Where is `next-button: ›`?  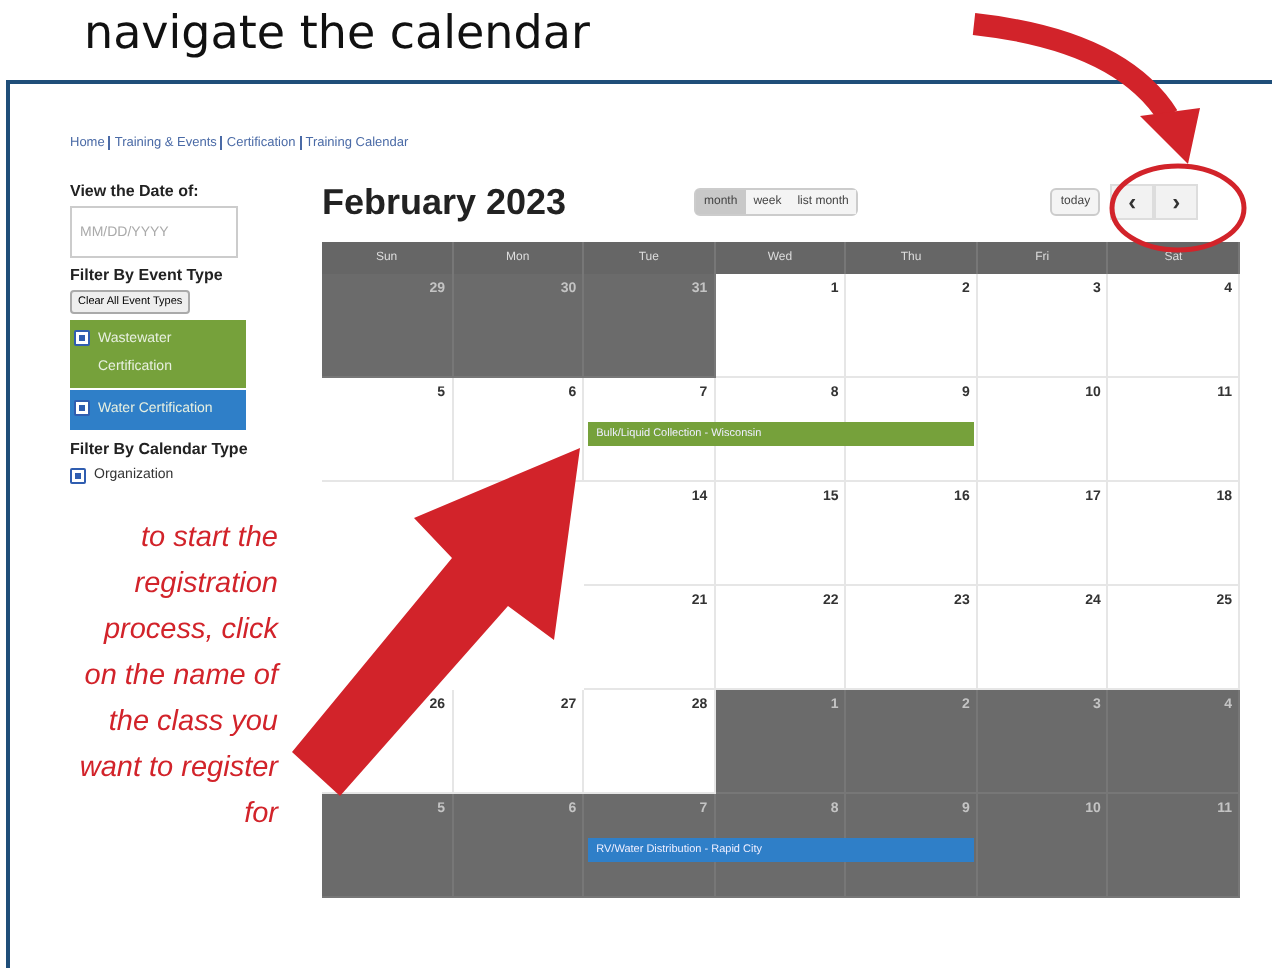
next-button: › is located at coordinates (1176, 202).